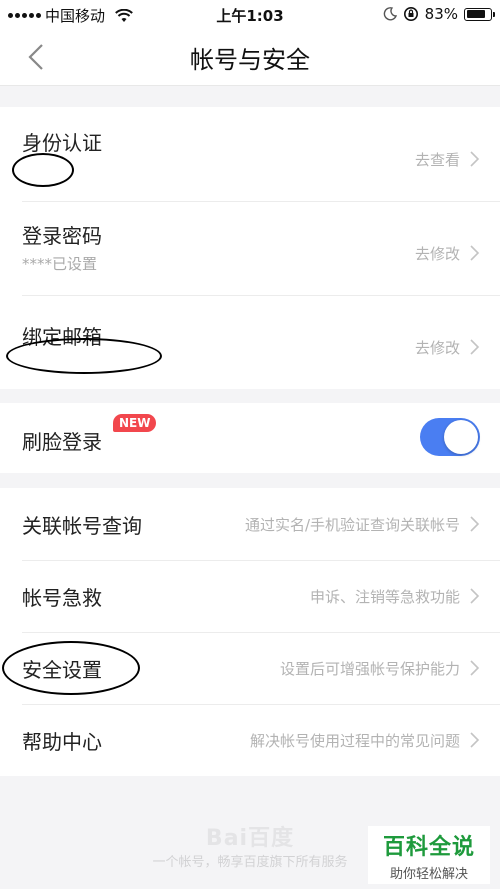  What do you see at coordinates (62, 337) in the screenshot?
I see `row-title: 绑定邮箱` at bounding box center [62, 337].